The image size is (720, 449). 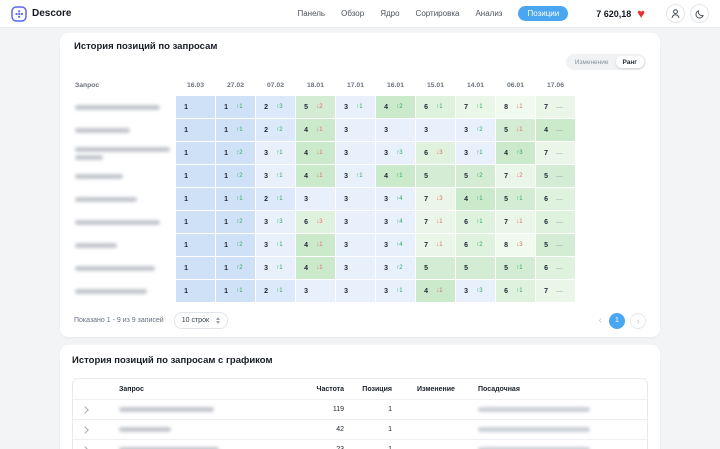 What do you see at coordinates (352, 13) in the screenshot?
I see `nav-item-2: Обзор` at bounding box center [352, 13].